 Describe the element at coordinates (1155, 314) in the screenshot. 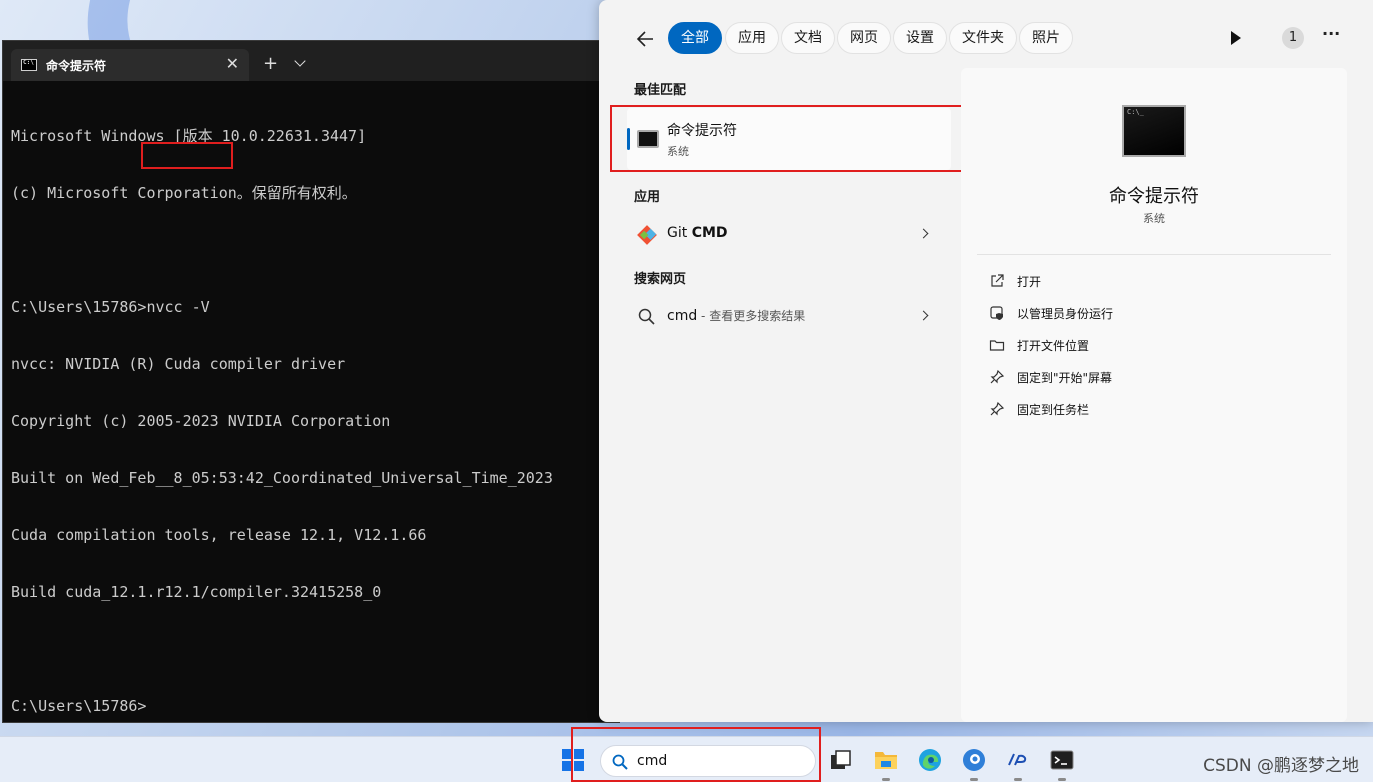

I see `action-run-as-admin: 以管理员身份运行` at that location.